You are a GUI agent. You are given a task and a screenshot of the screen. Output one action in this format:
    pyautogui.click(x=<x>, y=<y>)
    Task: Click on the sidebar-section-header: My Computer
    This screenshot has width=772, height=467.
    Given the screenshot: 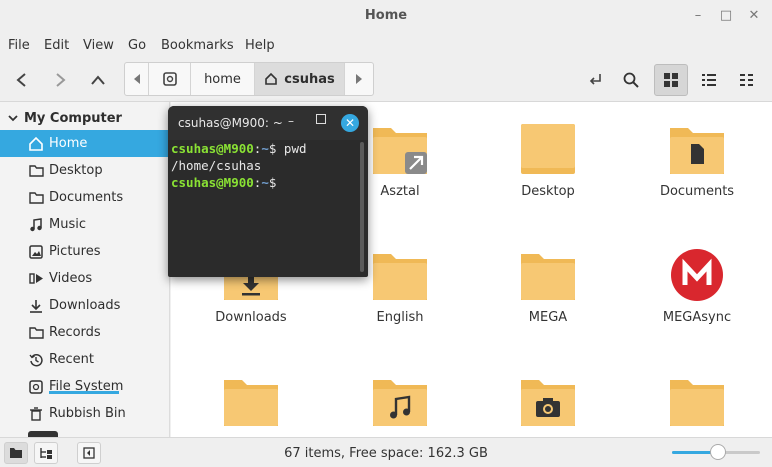 What is the action you would take?
    pyautogui.click(x=65, y=118)
    